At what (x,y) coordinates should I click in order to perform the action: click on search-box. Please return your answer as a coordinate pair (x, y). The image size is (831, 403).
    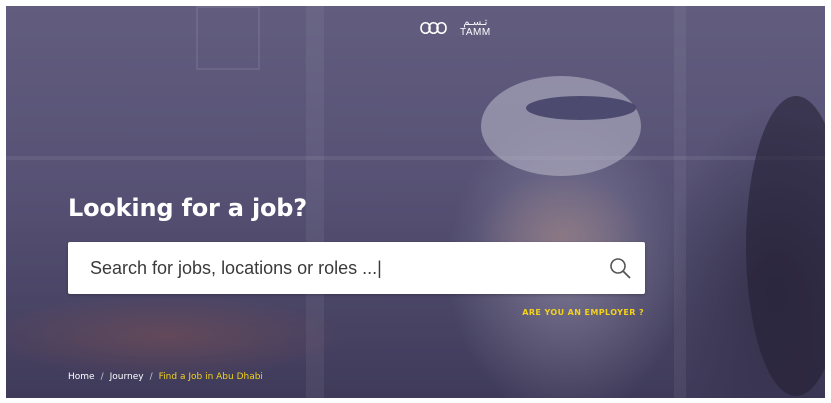
    Looking at the image, I should click on (356, 268).